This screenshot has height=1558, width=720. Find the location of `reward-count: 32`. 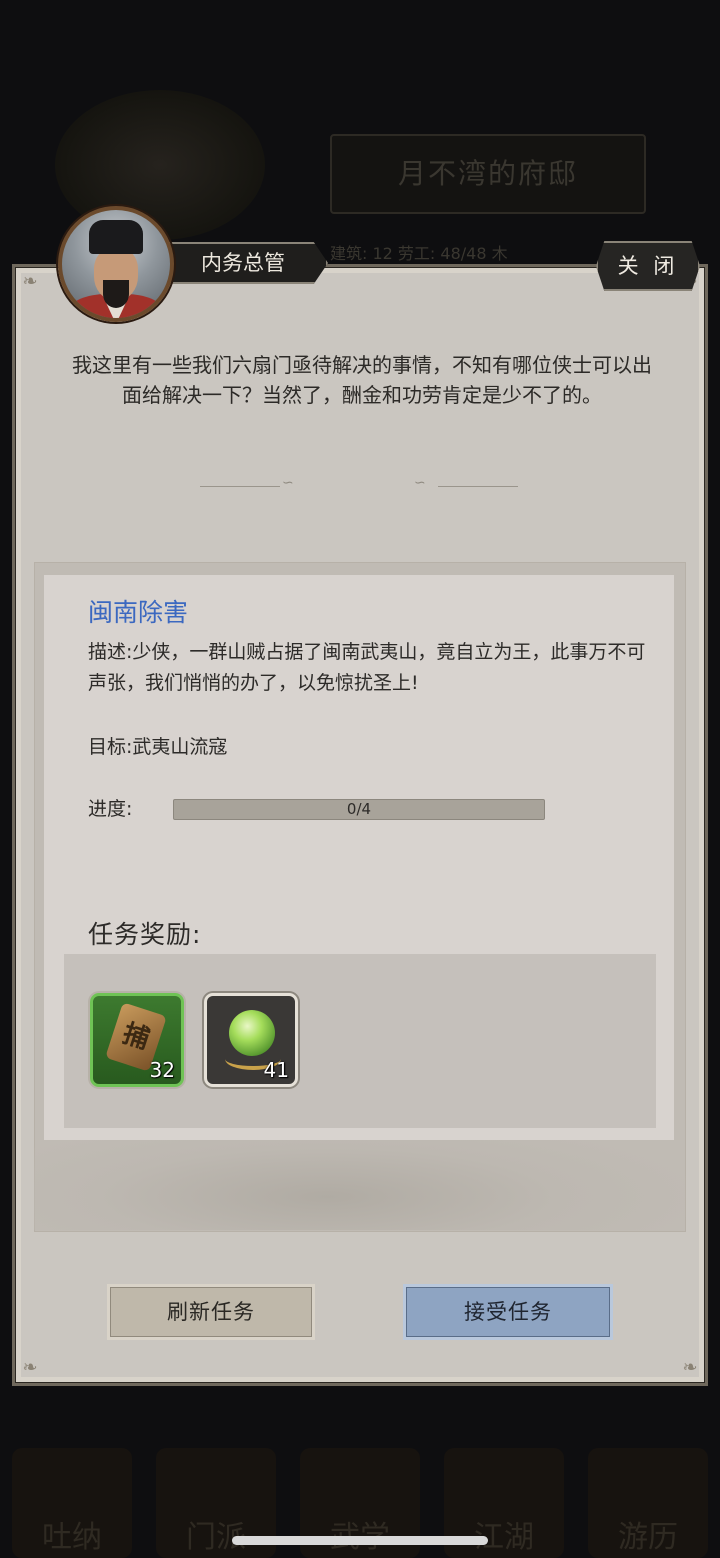

reward-count: 32 is located at coordinates (162, 1070).